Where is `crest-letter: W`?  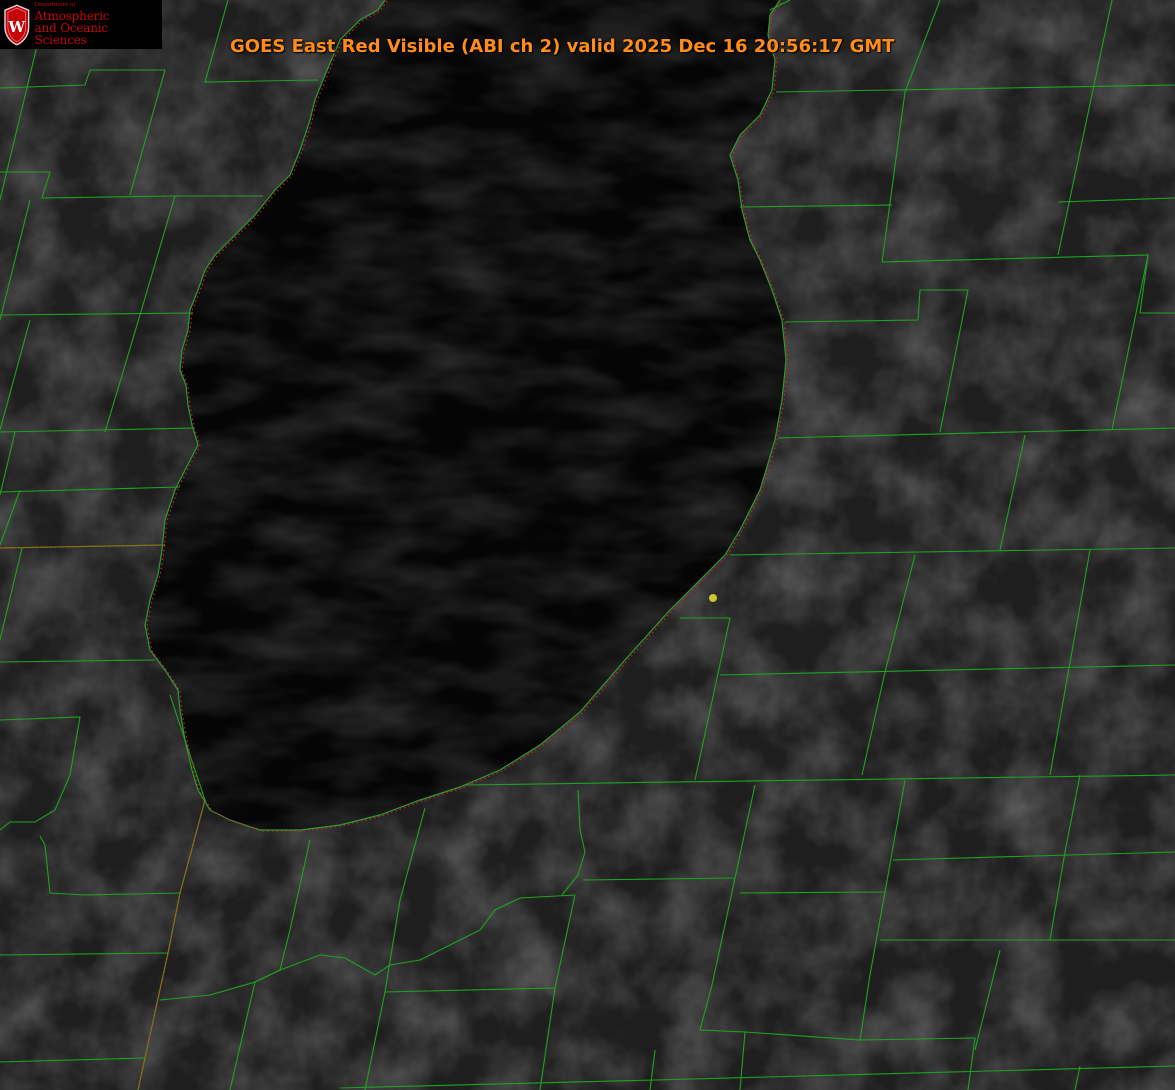 crest-letter: W is located at coordinates (17, 26).